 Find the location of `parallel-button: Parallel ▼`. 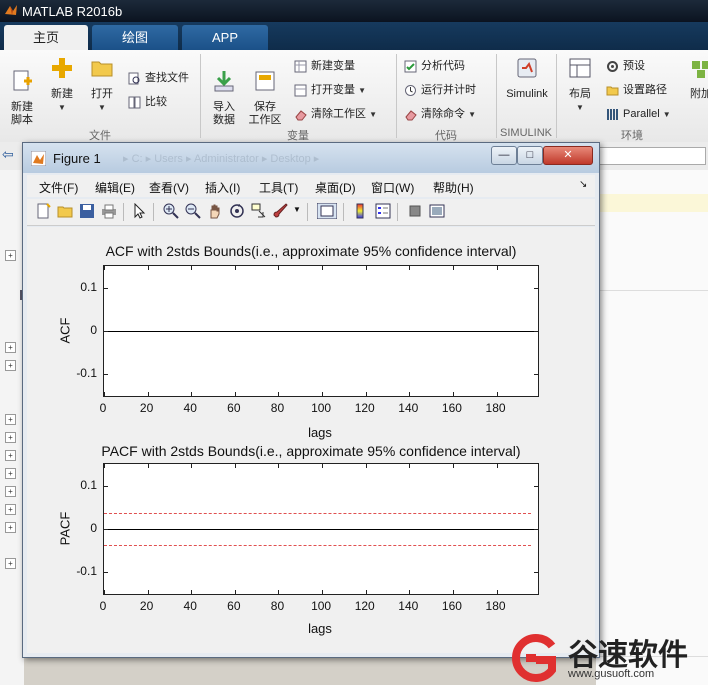

parallel-button: Parallel ▼ is located at coordinates (638, 114).